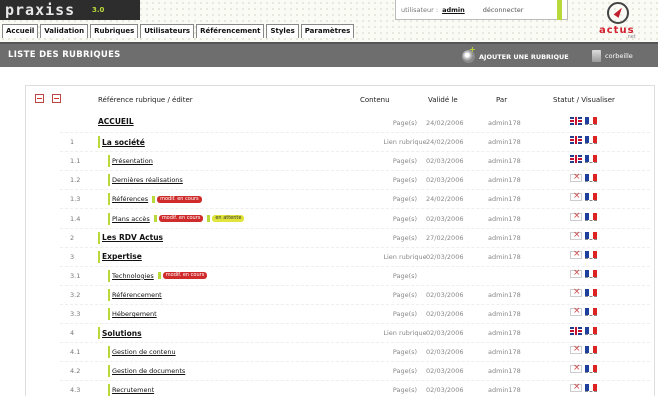 The width and height of the screenshot is (658, 396). I want to click on rubrique-edit-link: Hébergement, so click(134, 314).